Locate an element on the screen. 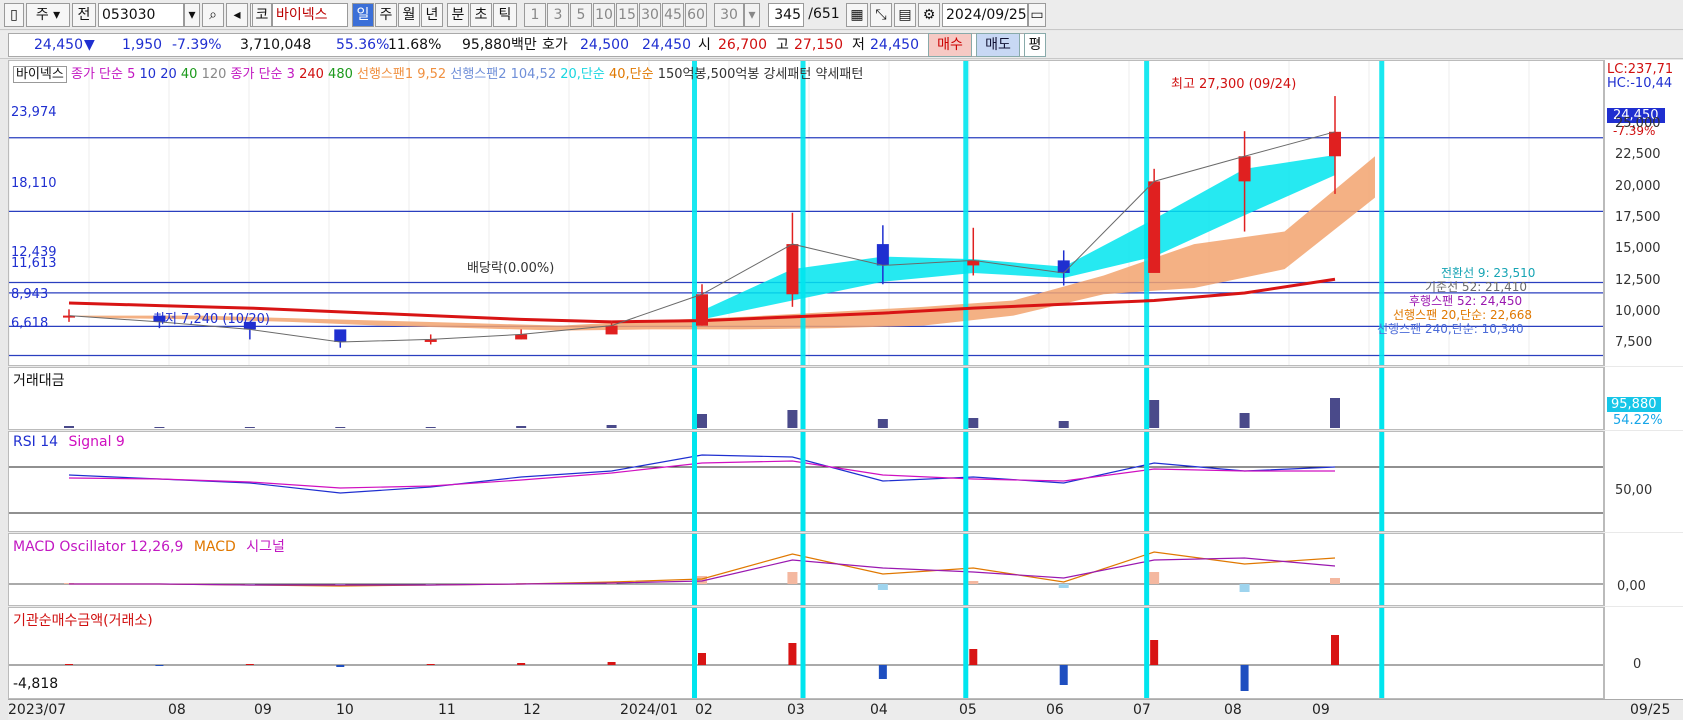 Image resolution: width=1683 pixels, height=720 pixels. amount-panel: 거래대금 is located at coordinates (806, 398).